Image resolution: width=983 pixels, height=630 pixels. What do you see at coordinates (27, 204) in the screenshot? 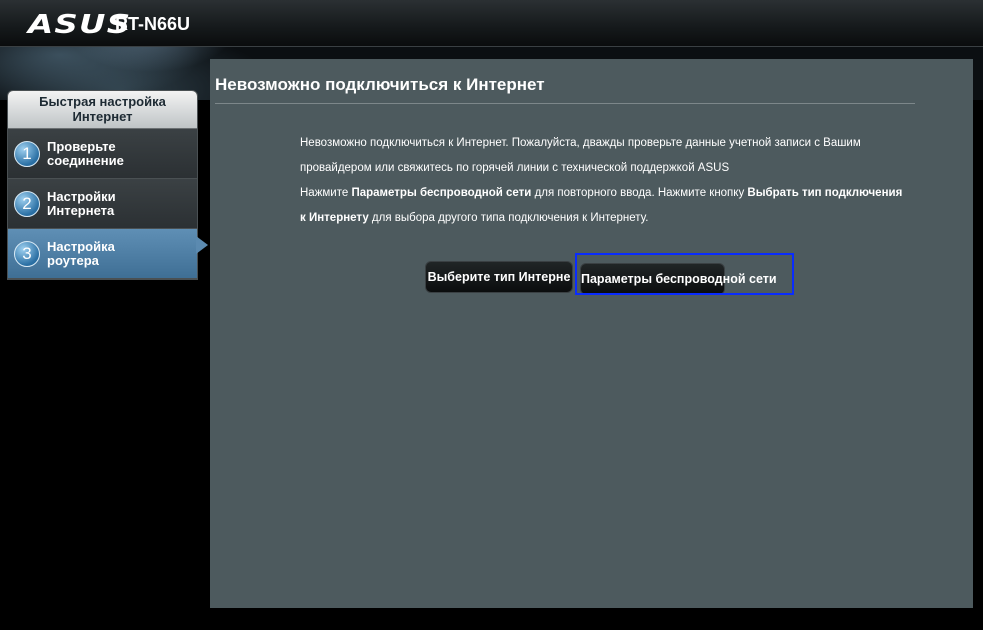
I see `step-number-icon: 2` at bounding box center [27, 204].